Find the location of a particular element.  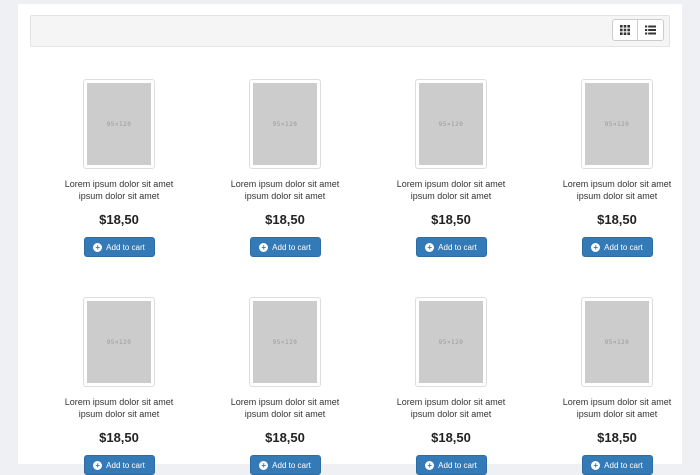

list-icon is located at coordinates (650, 30).